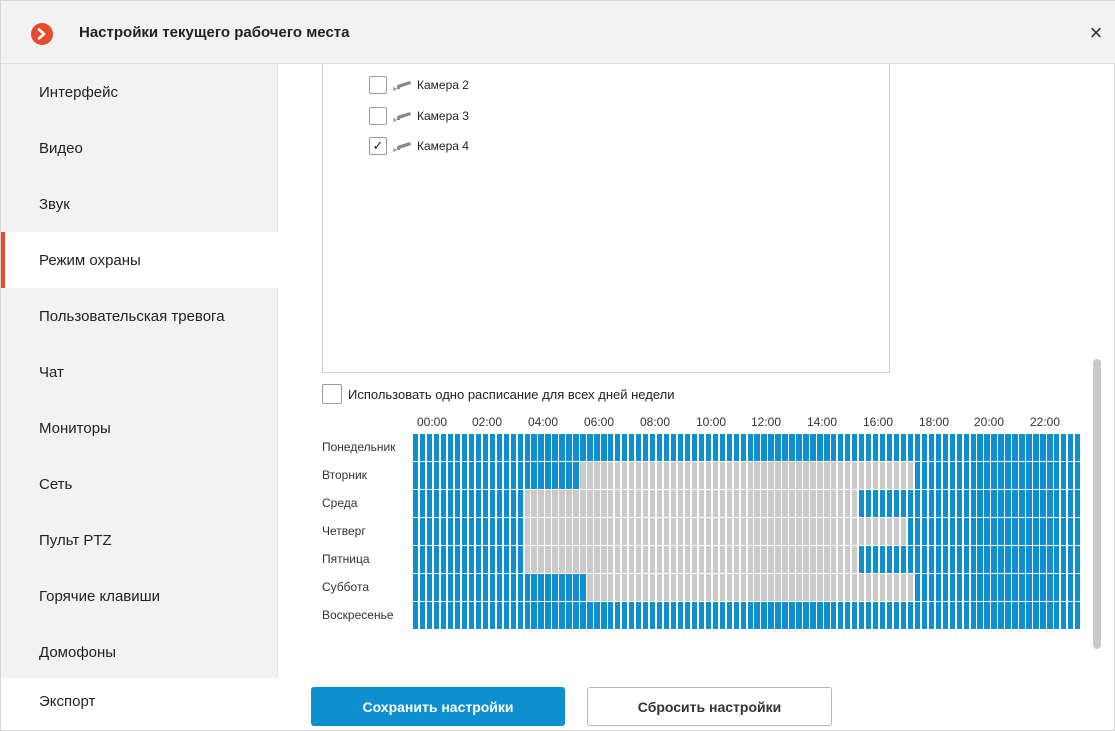  I want to click on close-icon: ×, so click(1096, 33).